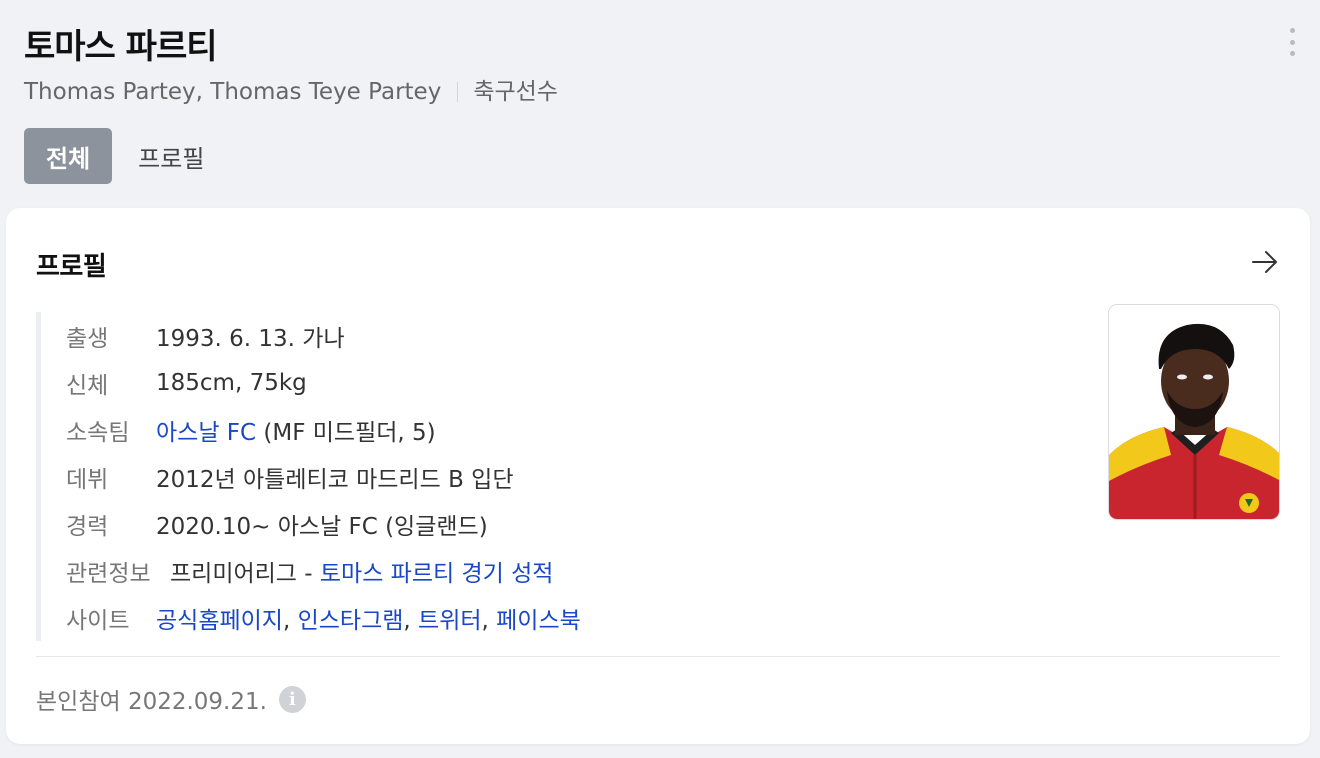 The width and height of the screenshot is (1320, 758). What do you see at coordinates (250, 338) in the screenshot?
I see `birth-value: 1993. 6. 13. 가나` at bounding box center [250, 338].